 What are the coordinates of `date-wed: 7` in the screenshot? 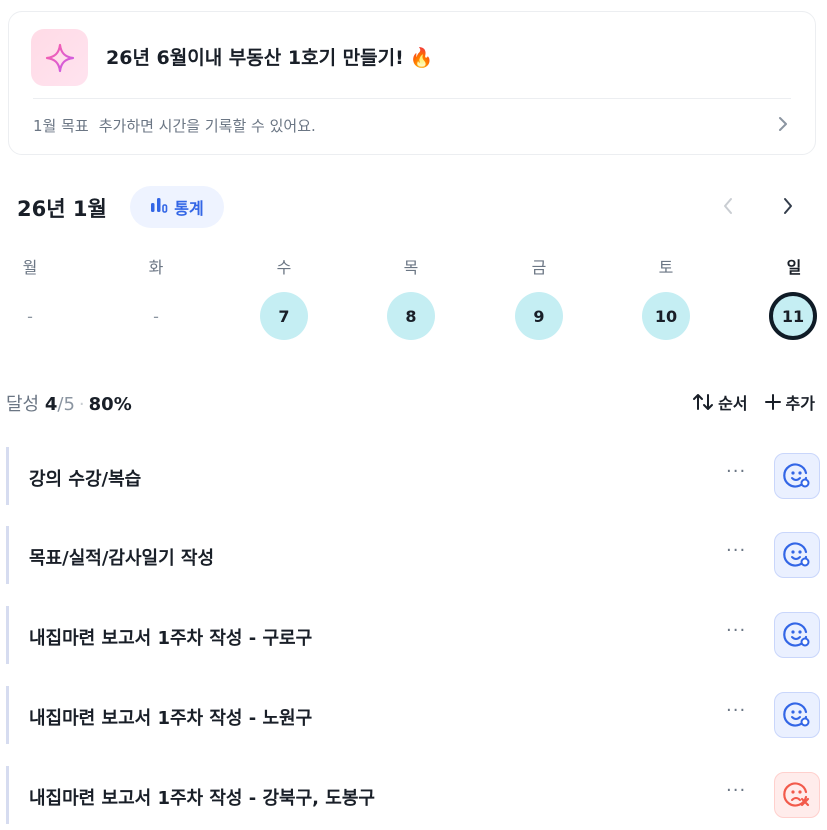 It's located at (284, 316).